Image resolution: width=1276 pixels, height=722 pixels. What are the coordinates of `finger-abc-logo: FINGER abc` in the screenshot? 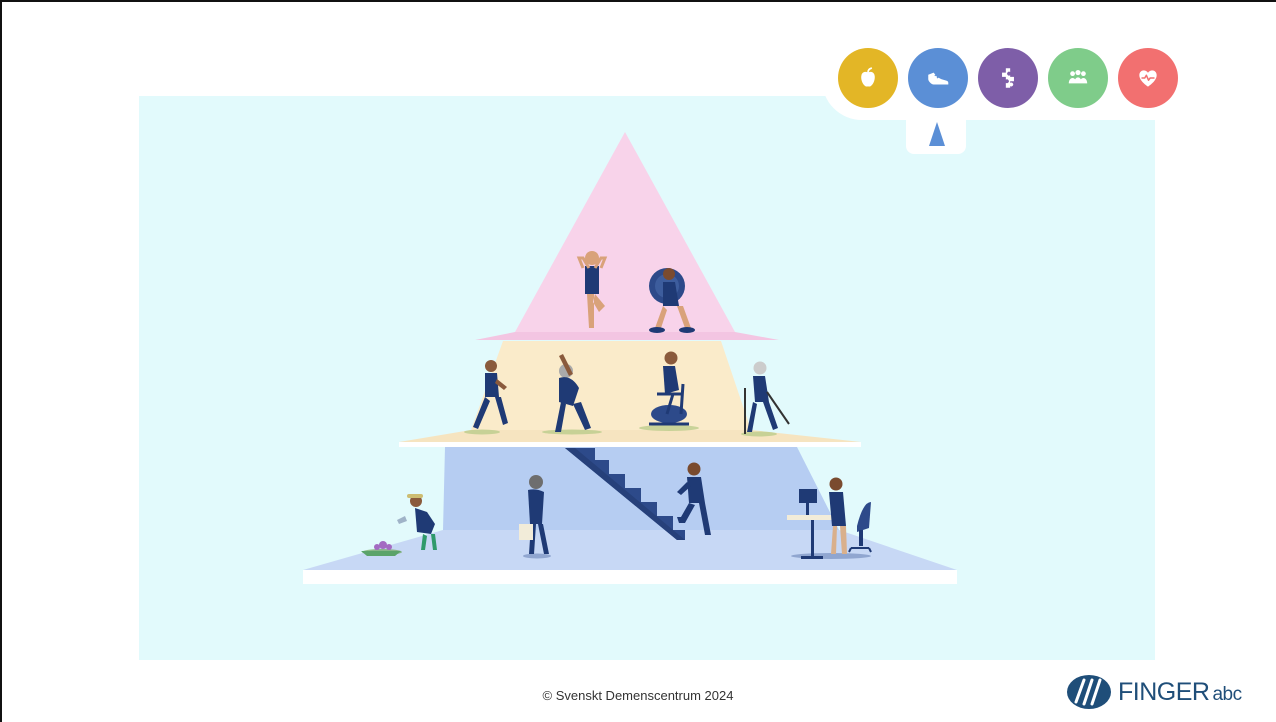 It's located at (1154, 692).